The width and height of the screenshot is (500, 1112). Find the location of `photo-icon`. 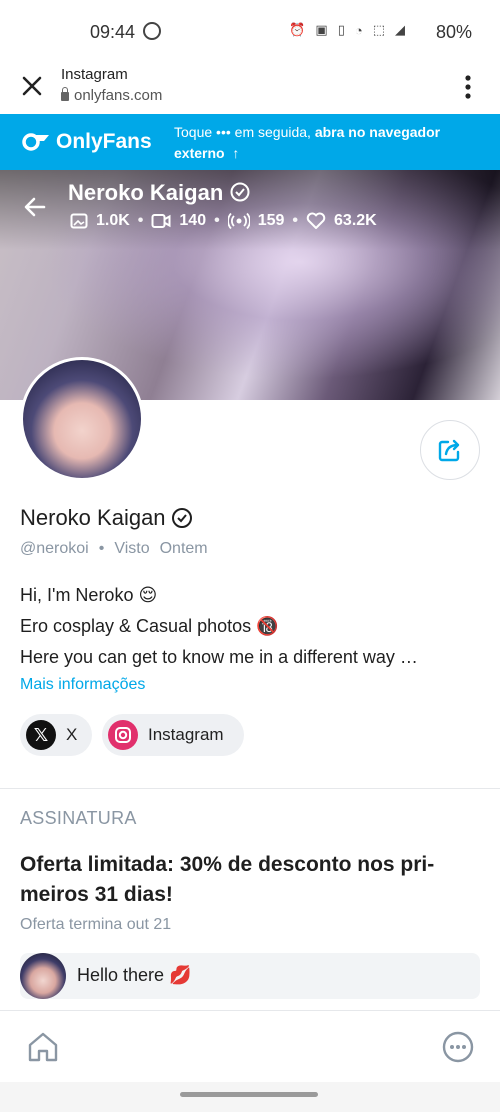

photo-icon is located at coordinates (79, 221).